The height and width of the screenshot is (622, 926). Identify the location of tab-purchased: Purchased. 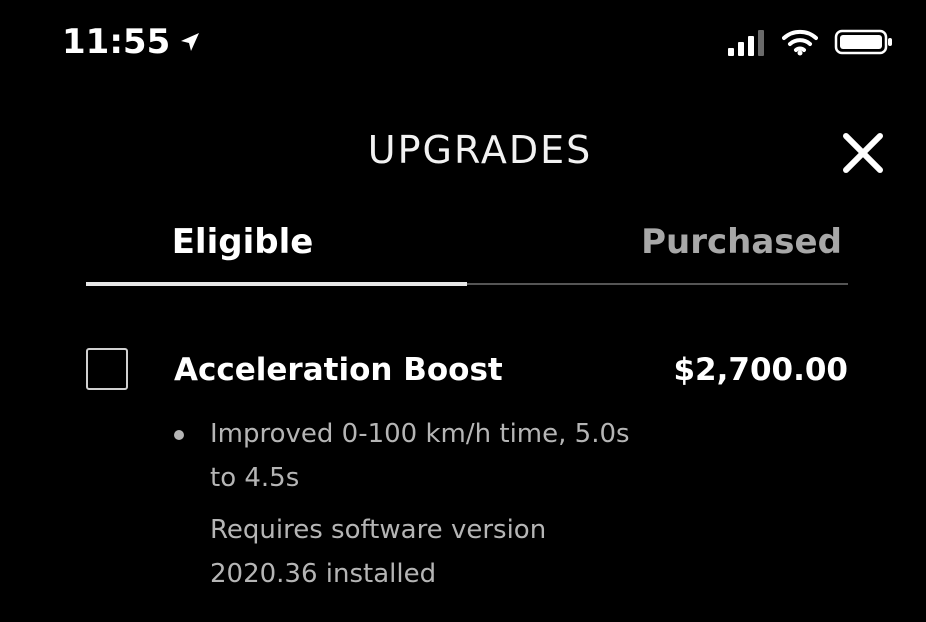
(657, 253).